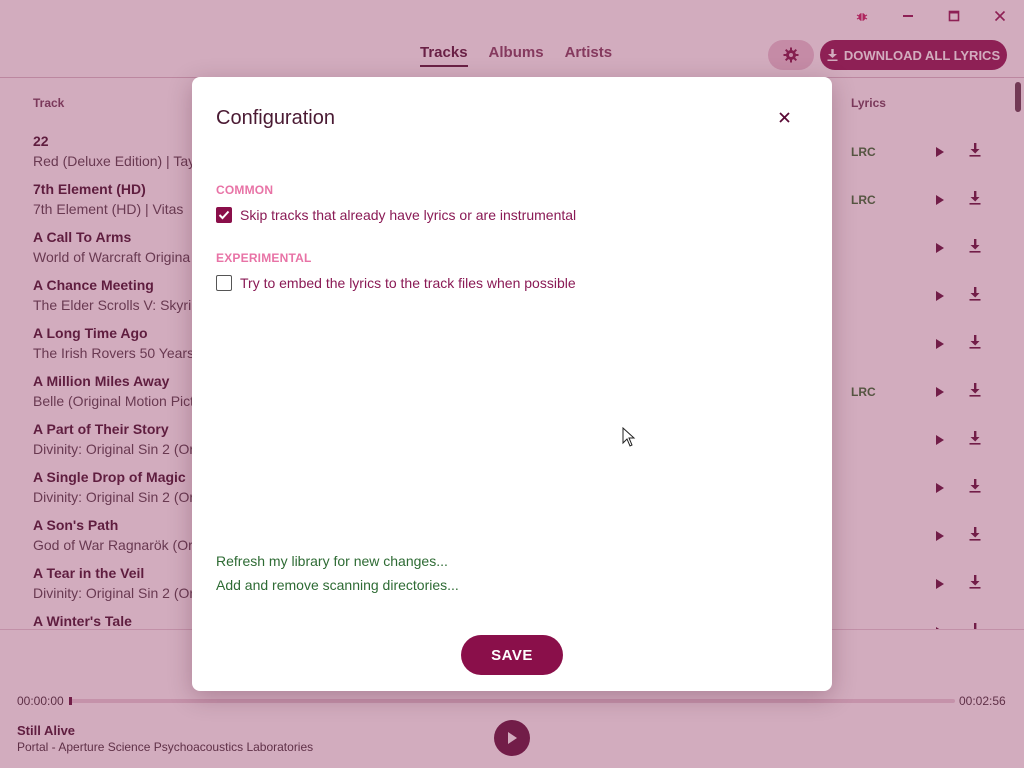  Describe the element at coordinates (264, 258) in the screenshot. I see `section-label-experimental: EXPERIMENTAL` at that location.